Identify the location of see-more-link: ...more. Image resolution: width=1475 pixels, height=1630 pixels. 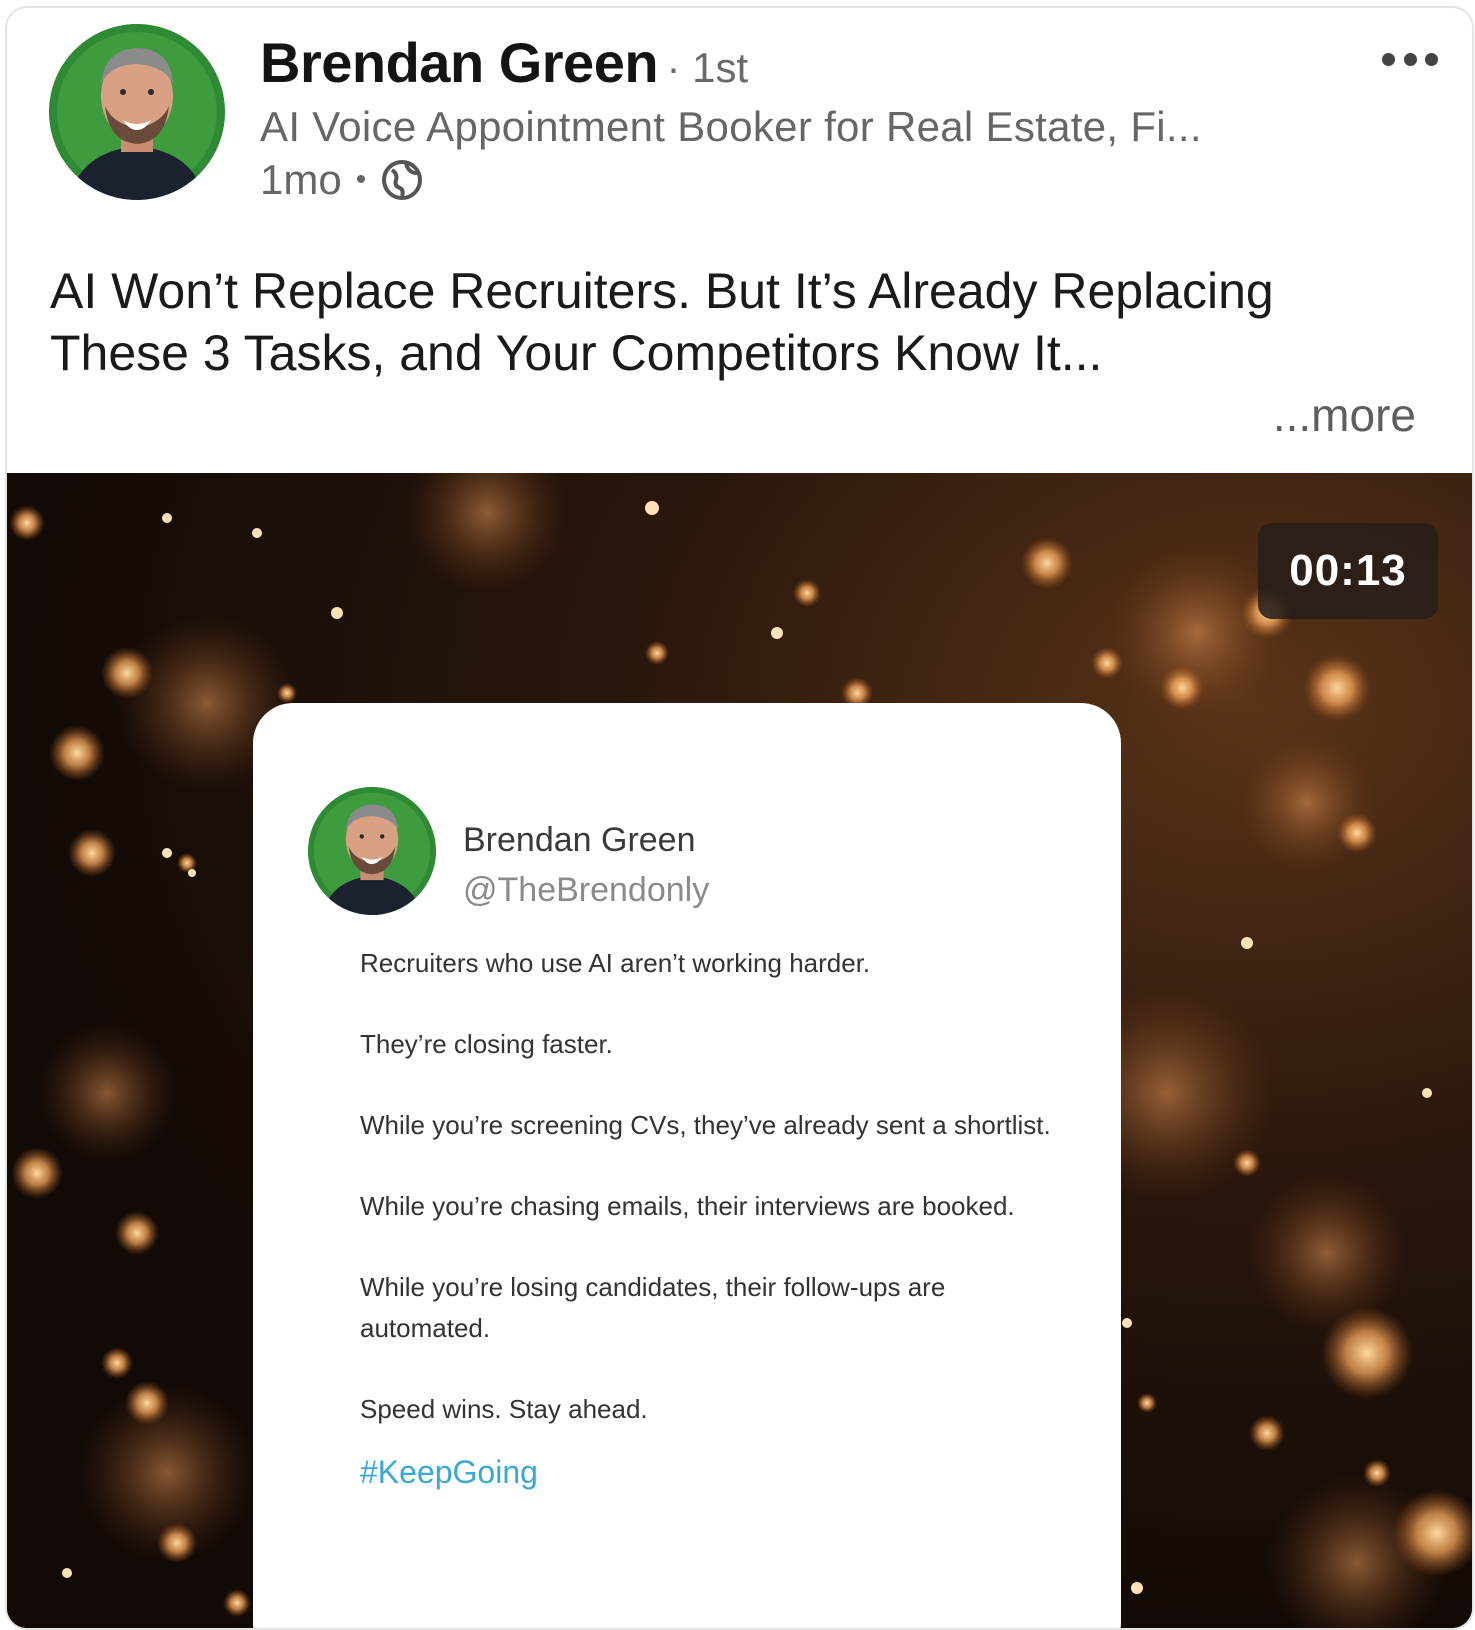
(1344, 415).